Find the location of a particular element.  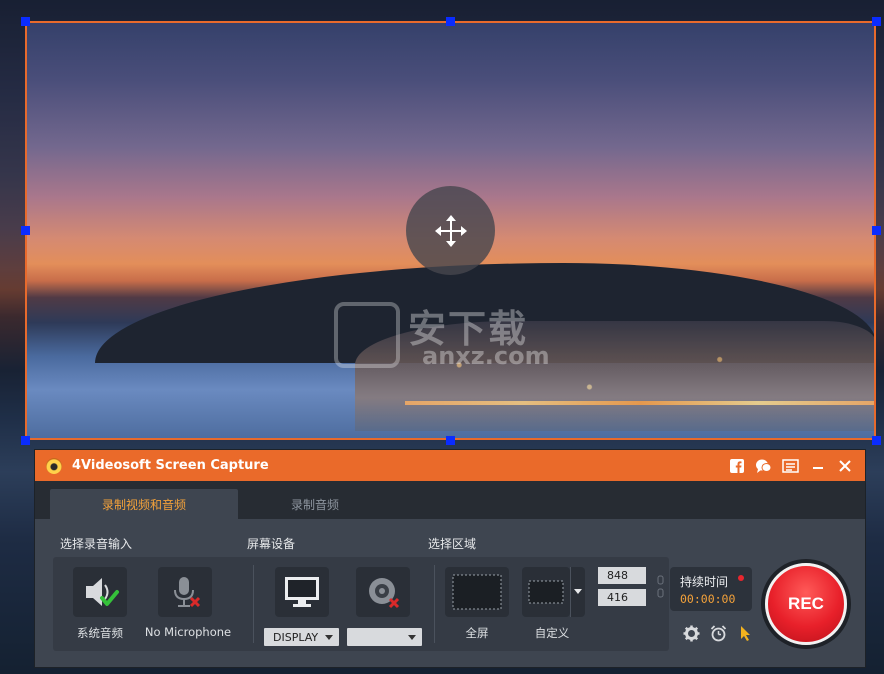

display-select-value: DISPLAY is located at coordinates (296, 637).